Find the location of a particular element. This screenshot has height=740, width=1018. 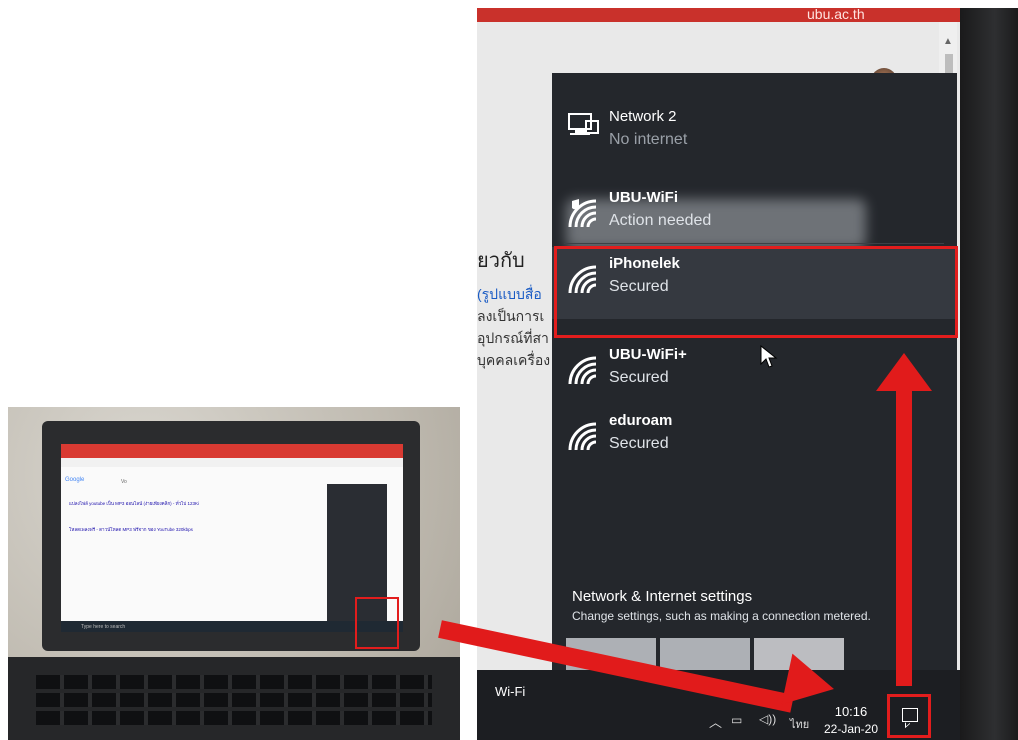

network-name: eduroam is located at coordinates (641, 420).